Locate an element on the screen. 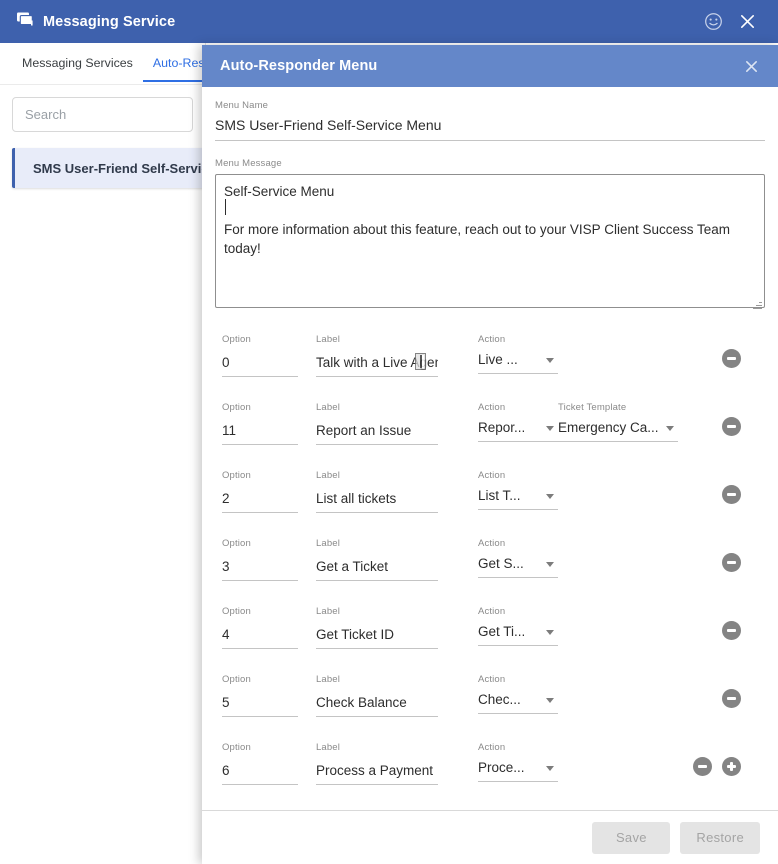 The height and width of the screenshot is (864, 778). menu-message-label: Menu Message is located at coordinates (248, 163).